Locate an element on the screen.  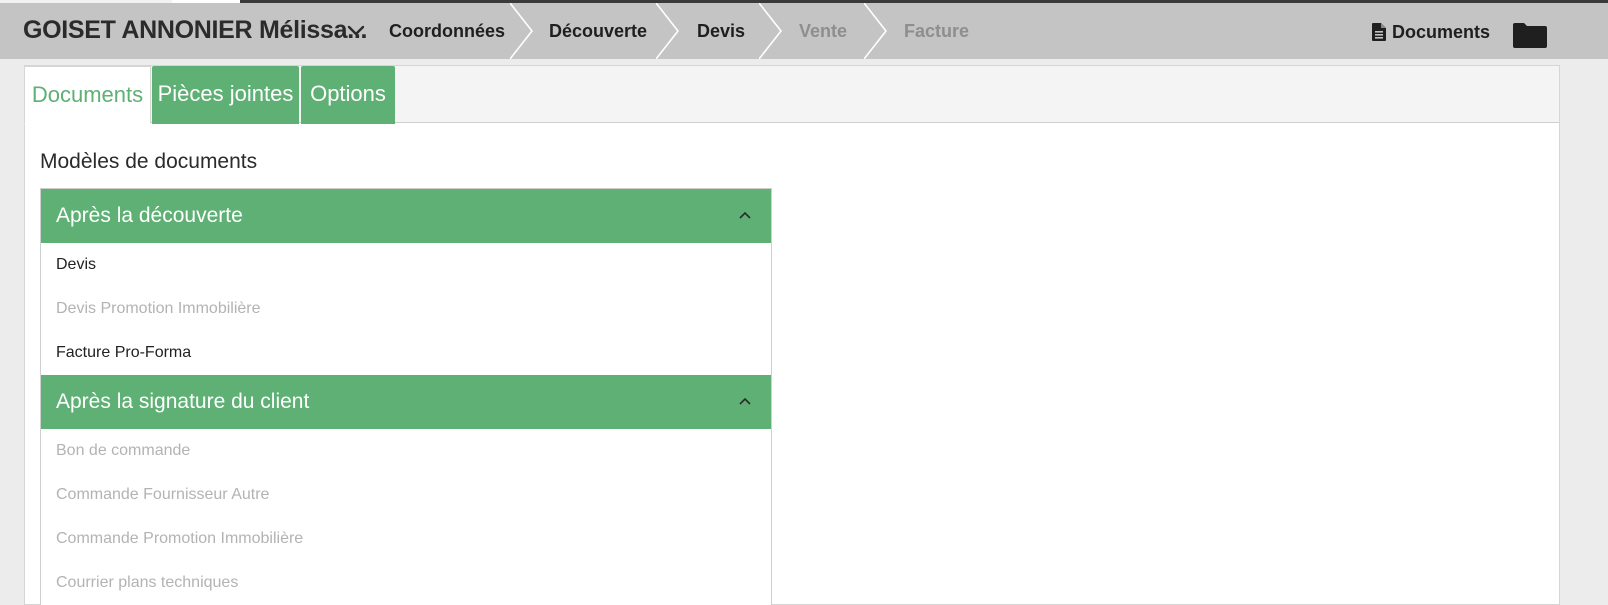
template-item: Facture Pro-Forma is located at coordinates (406, 353).